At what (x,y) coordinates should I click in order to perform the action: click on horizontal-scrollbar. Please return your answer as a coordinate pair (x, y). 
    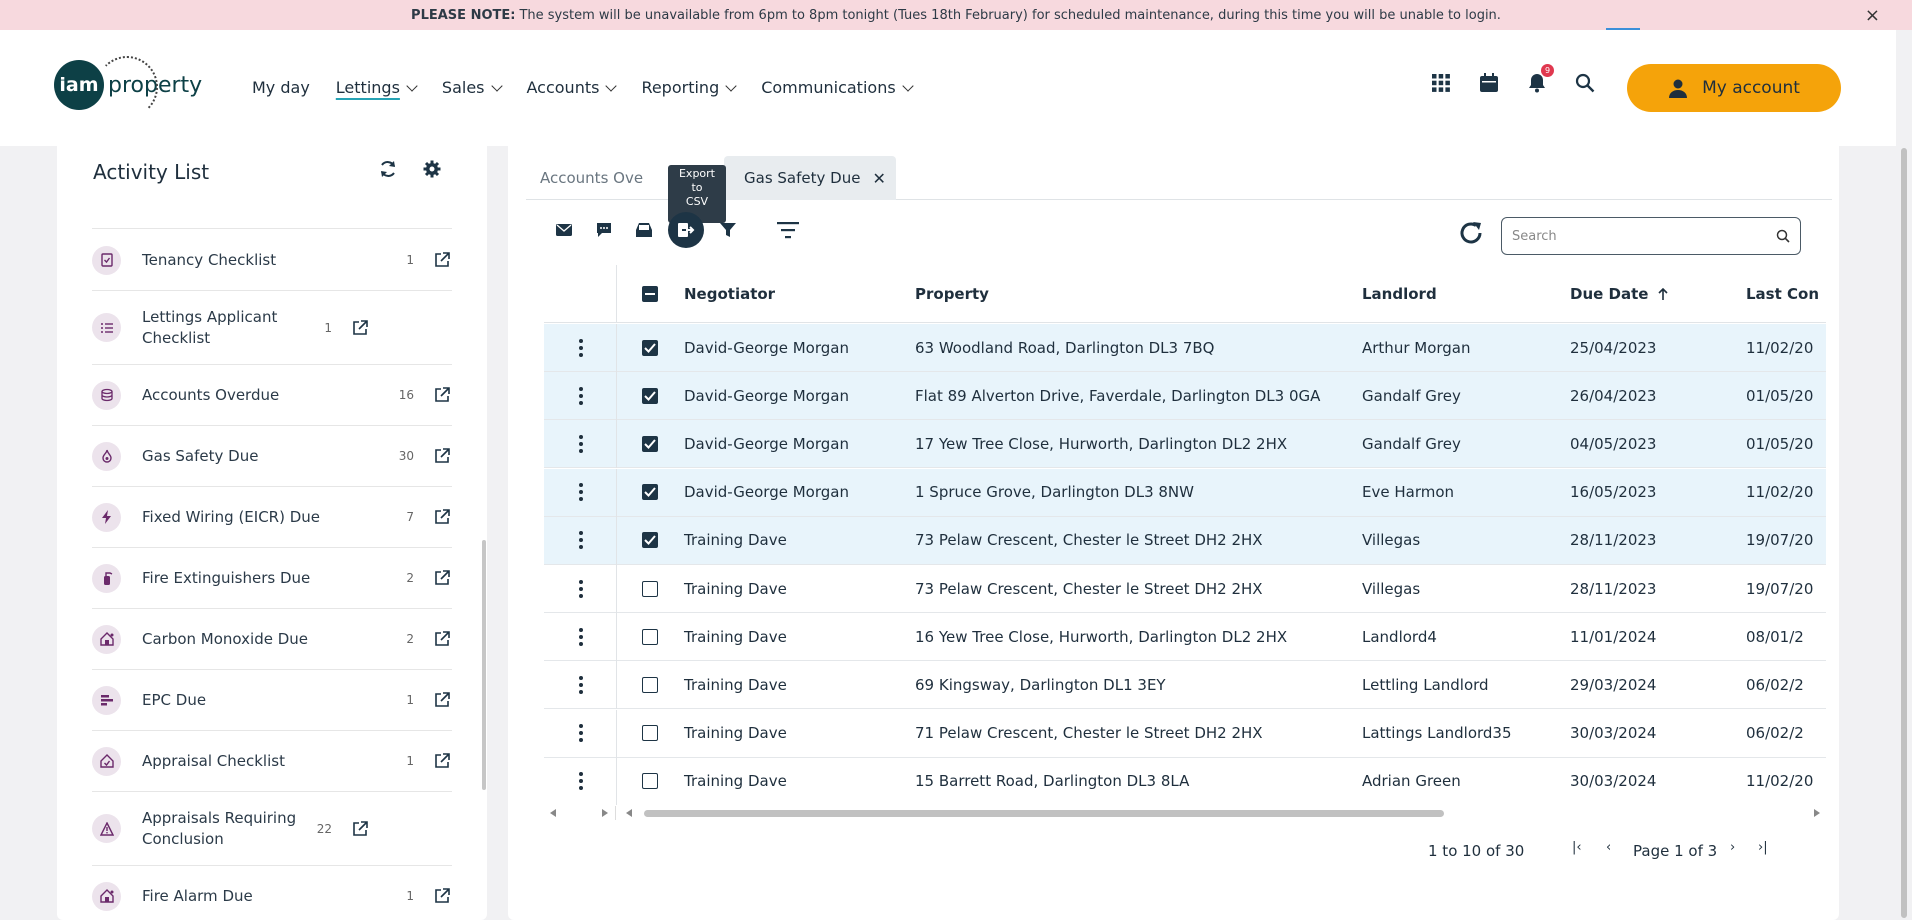
    Looking at the image, I should click on (1185, 813).